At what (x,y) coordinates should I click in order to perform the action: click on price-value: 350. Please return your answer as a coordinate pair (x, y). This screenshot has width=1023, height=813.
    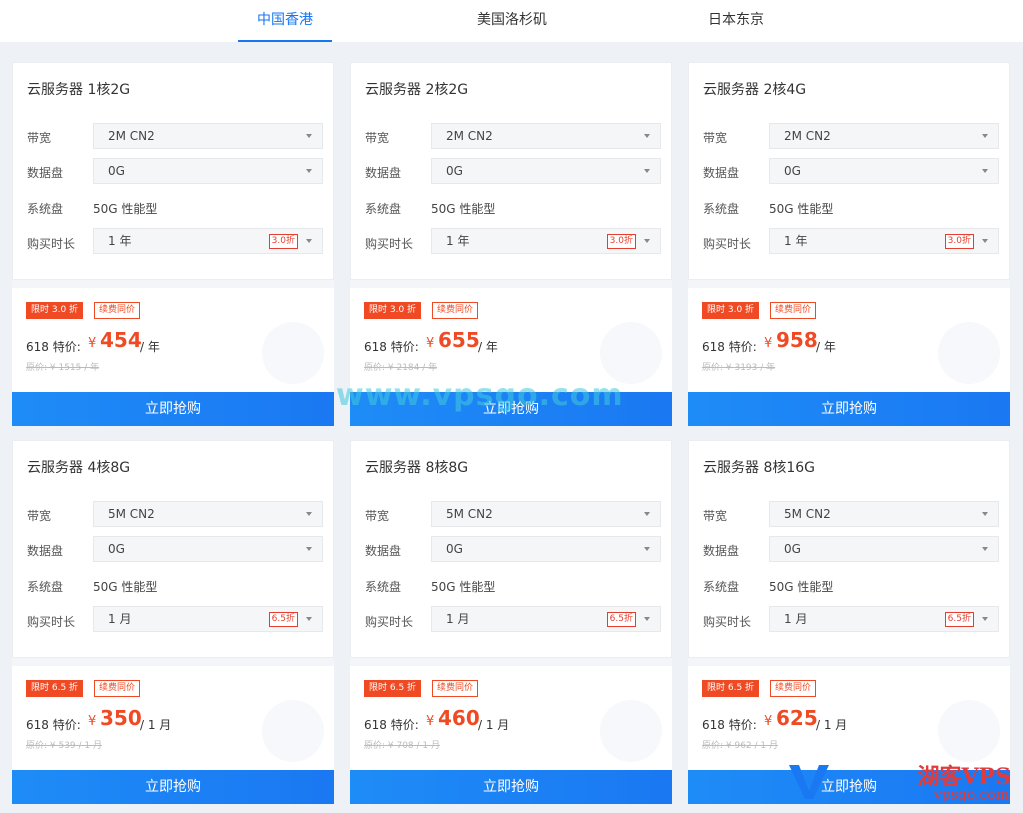
    Looking at the image, I should click on (121, 718).